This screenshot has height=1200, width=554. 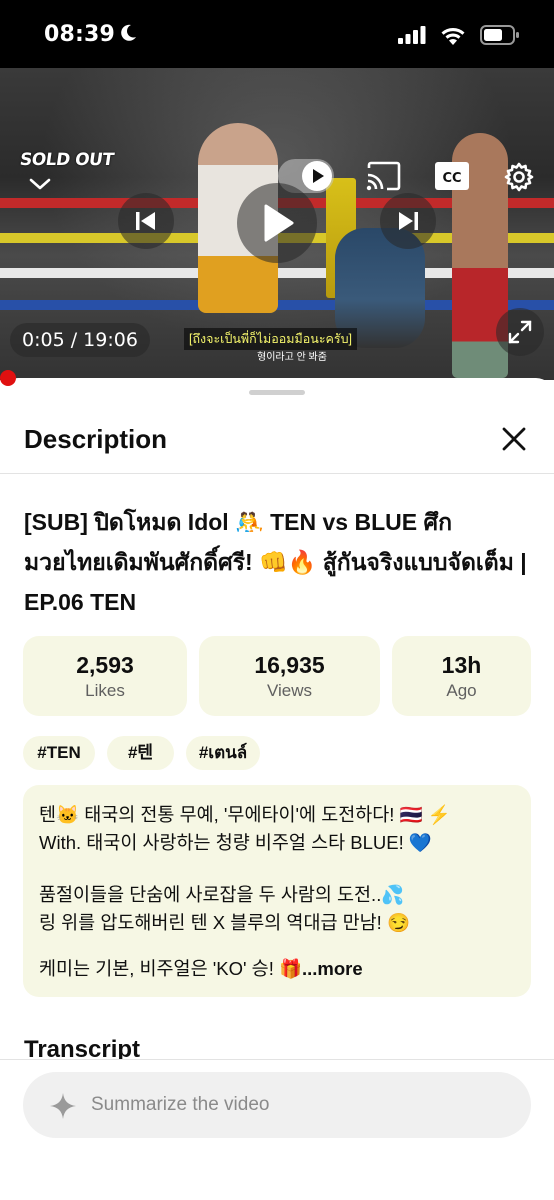 What do you see at coordinates (245, 814) in the screenshot?
I see `description-line: 텐🐱 태국의 전통 무예, '무에타이'에 도전하다! 🇹🇭 ⚡` at bounding box center [245, 814].